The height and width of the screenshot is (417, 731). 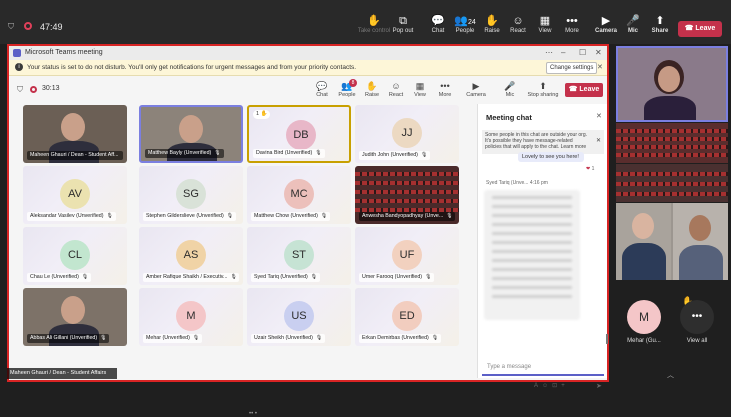 I want to click on people-button: 👥 8 People, so click(x=347, y=88).